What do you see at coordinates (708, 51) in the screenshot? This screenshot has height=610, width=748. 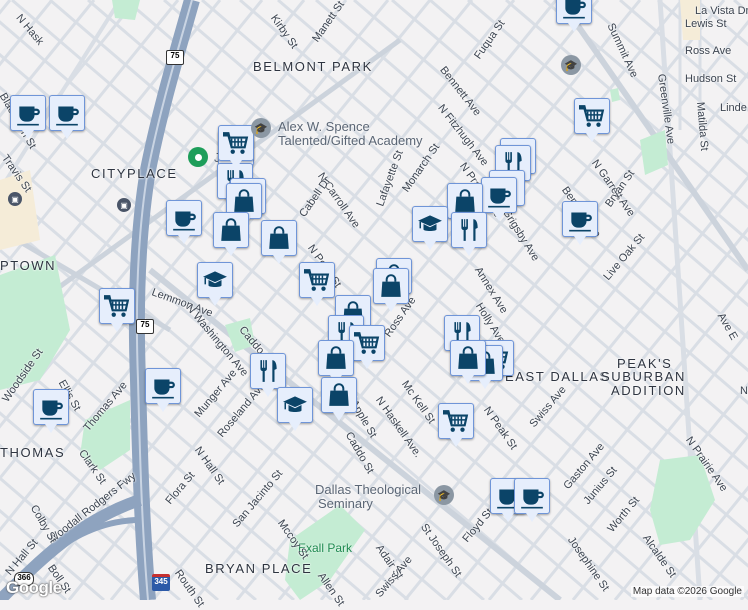 I see `street-label: Ross Ave` at bounding box center [708, 51].